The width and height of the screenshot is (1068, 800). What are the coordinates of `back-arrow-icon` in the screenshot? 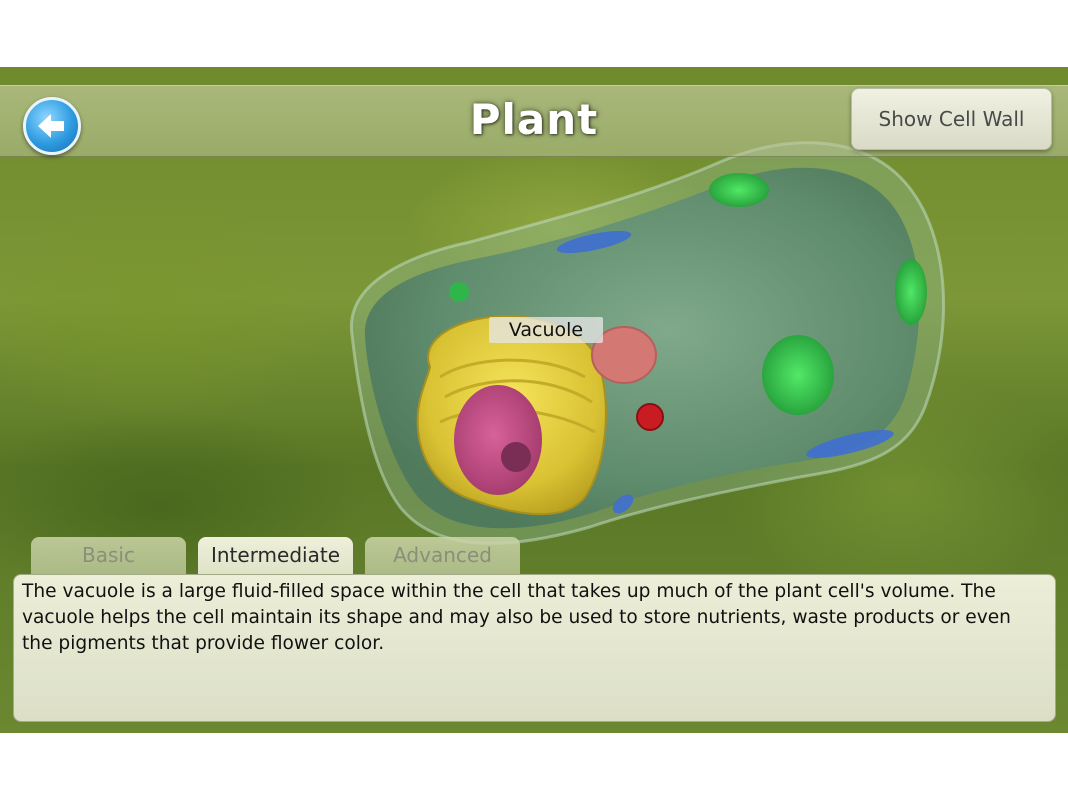 It's located at (51, 126).